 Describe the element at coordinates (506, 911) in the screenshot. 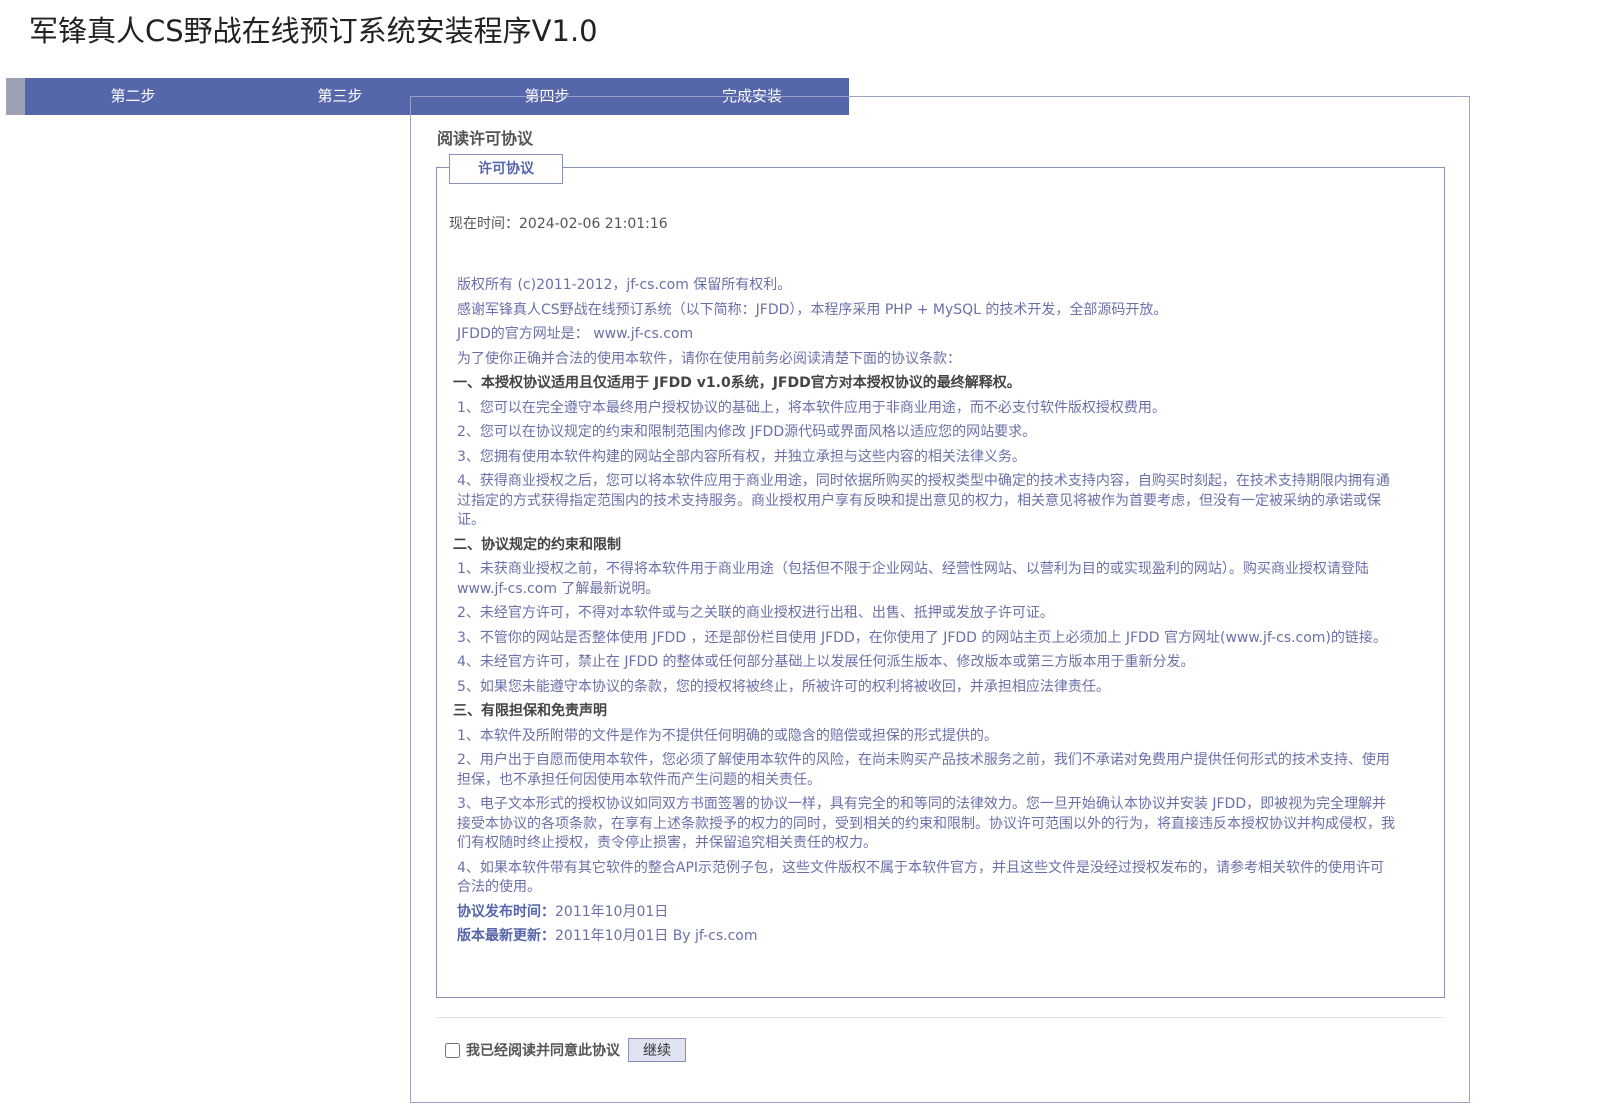

I see `release-date-label: 协议发布时间：` at that location.